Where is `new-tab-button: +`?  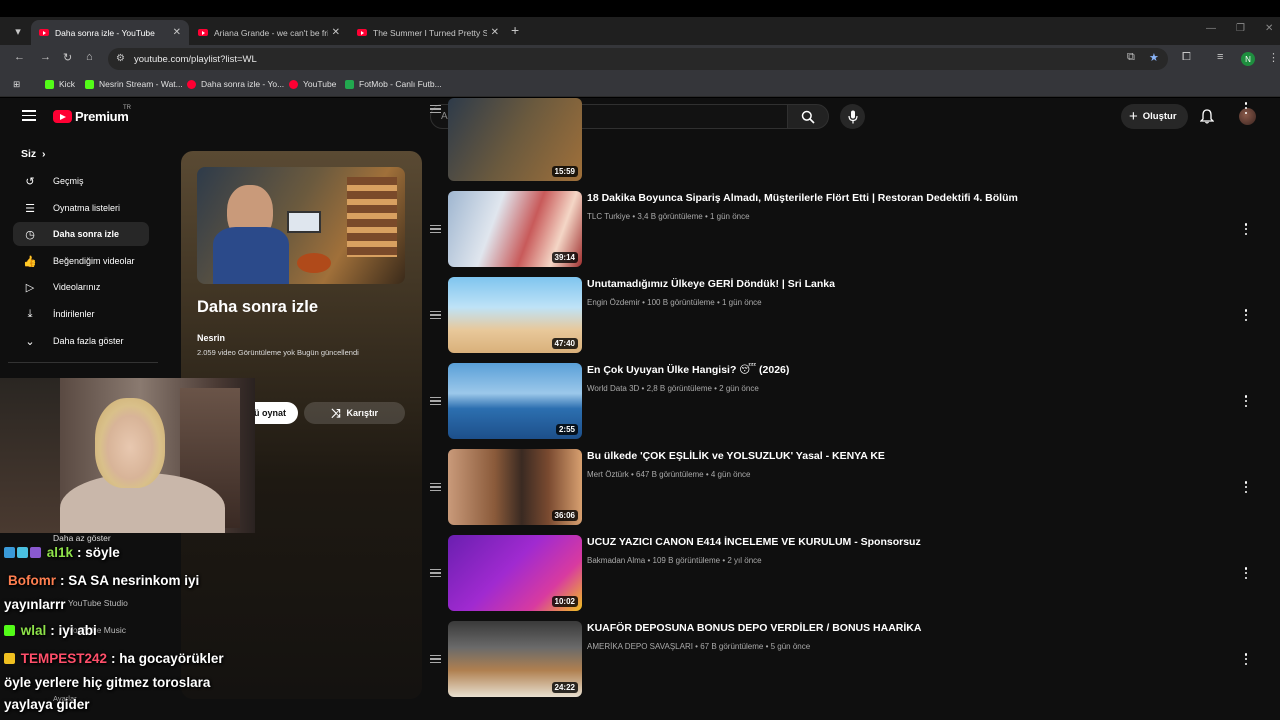
new-tab-button: + is located at coordinates (515, 30).